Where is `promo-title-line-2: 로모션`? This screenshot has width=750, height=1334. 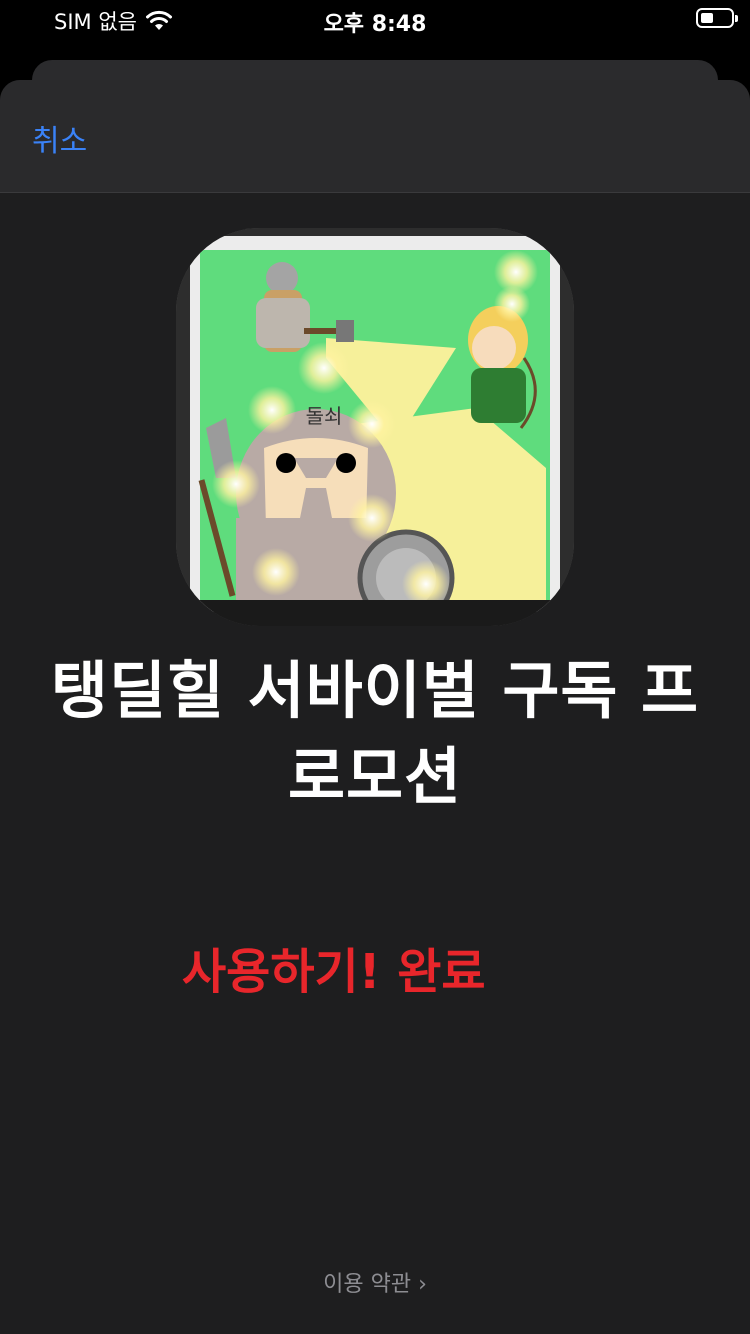 promo-title-line-2: 로모션 is located at coordinates (375, 776).